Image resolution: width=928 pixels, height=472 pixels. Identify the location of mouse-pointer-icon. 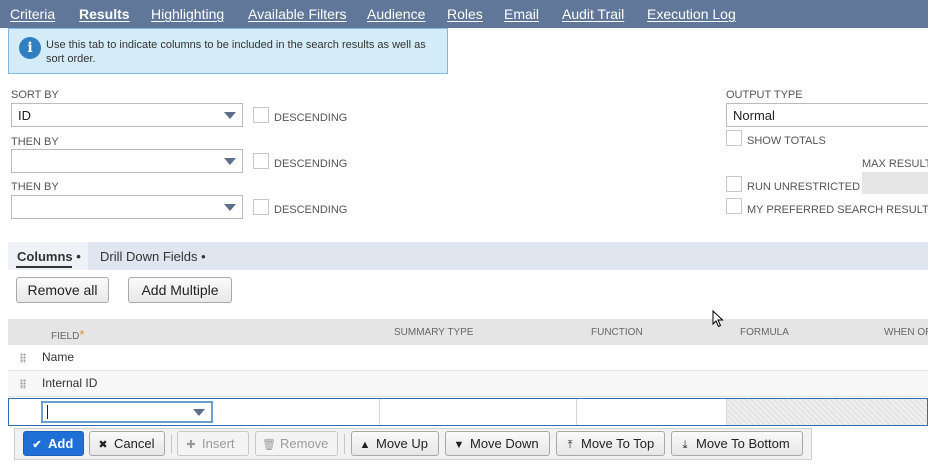
(718, 319).